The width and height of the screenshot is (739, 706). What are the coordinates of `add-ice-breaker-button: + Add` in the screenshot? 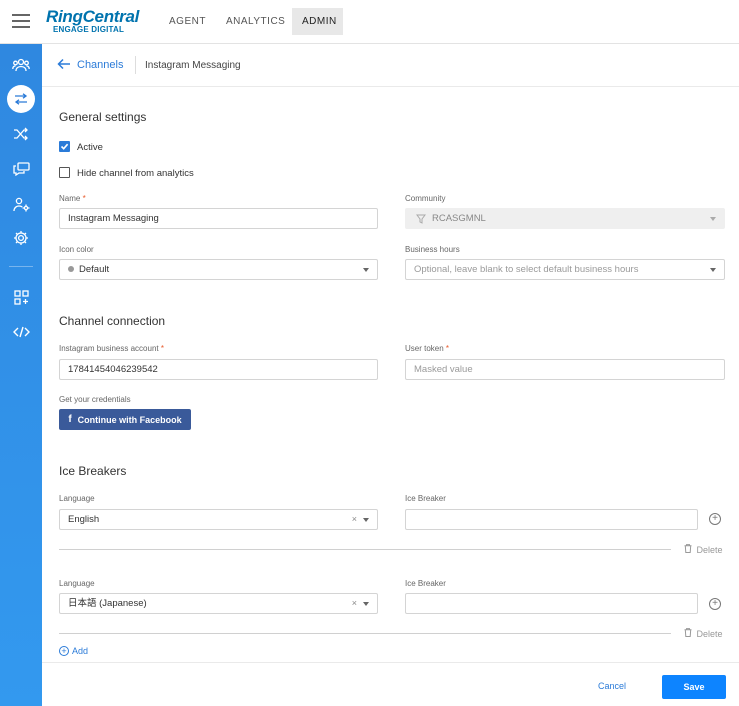 It's located at (73, 651).